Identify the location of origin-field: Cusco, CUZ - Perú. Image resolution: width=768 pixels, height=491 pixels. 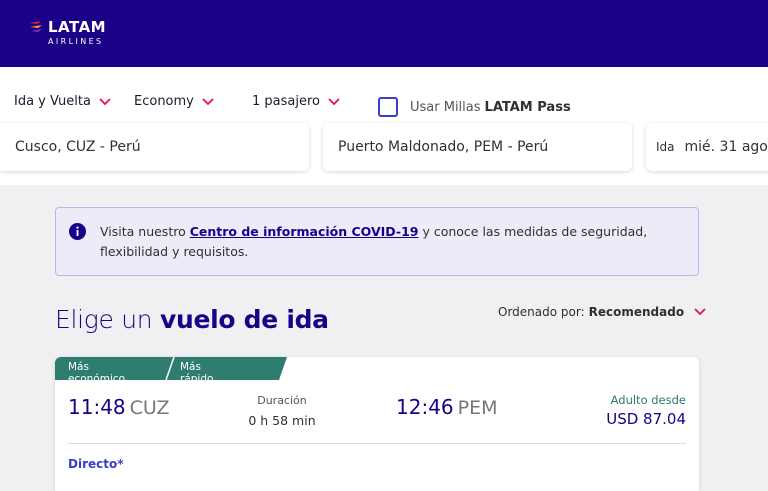
(154, 147).